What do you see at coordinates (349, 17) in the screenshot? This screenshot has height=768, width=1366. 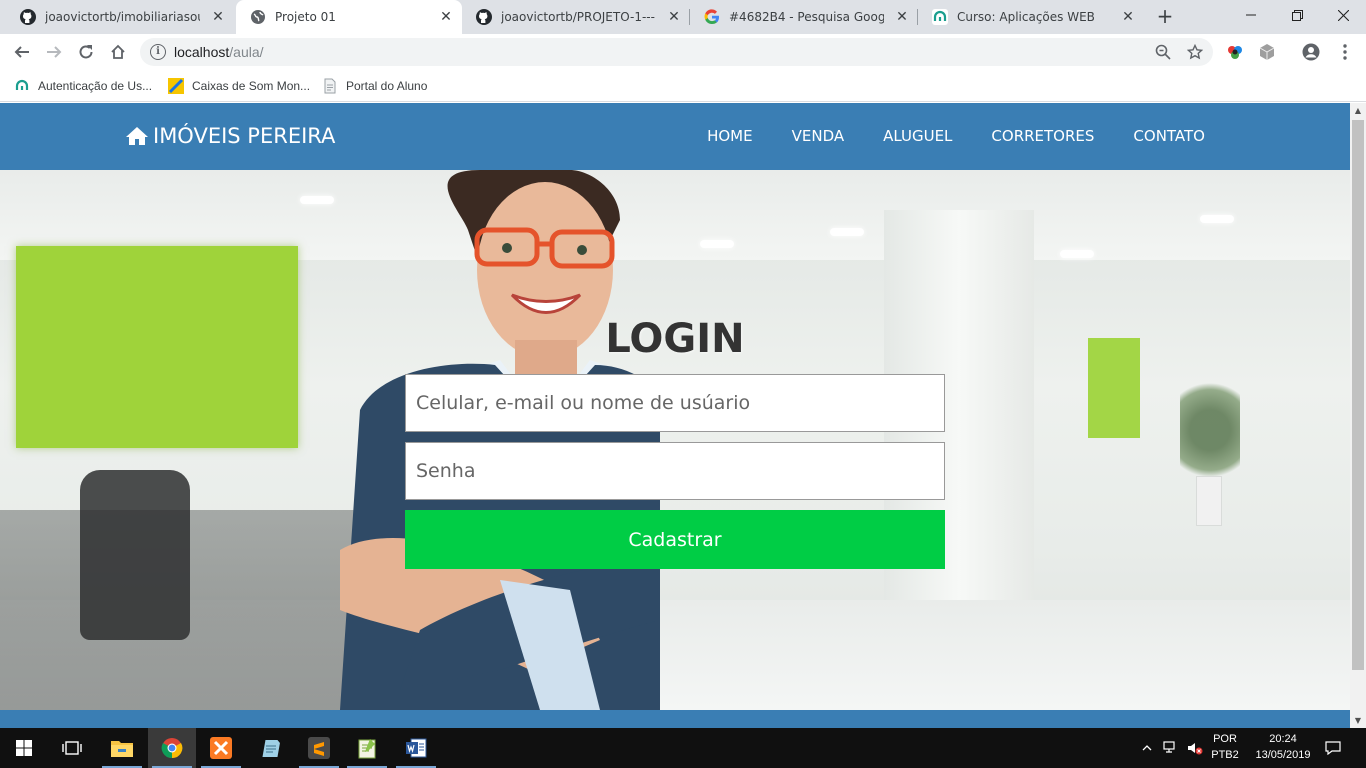 I see `browser-tab-active: Projeto 01 ✕` at bounding box center [349, 17].